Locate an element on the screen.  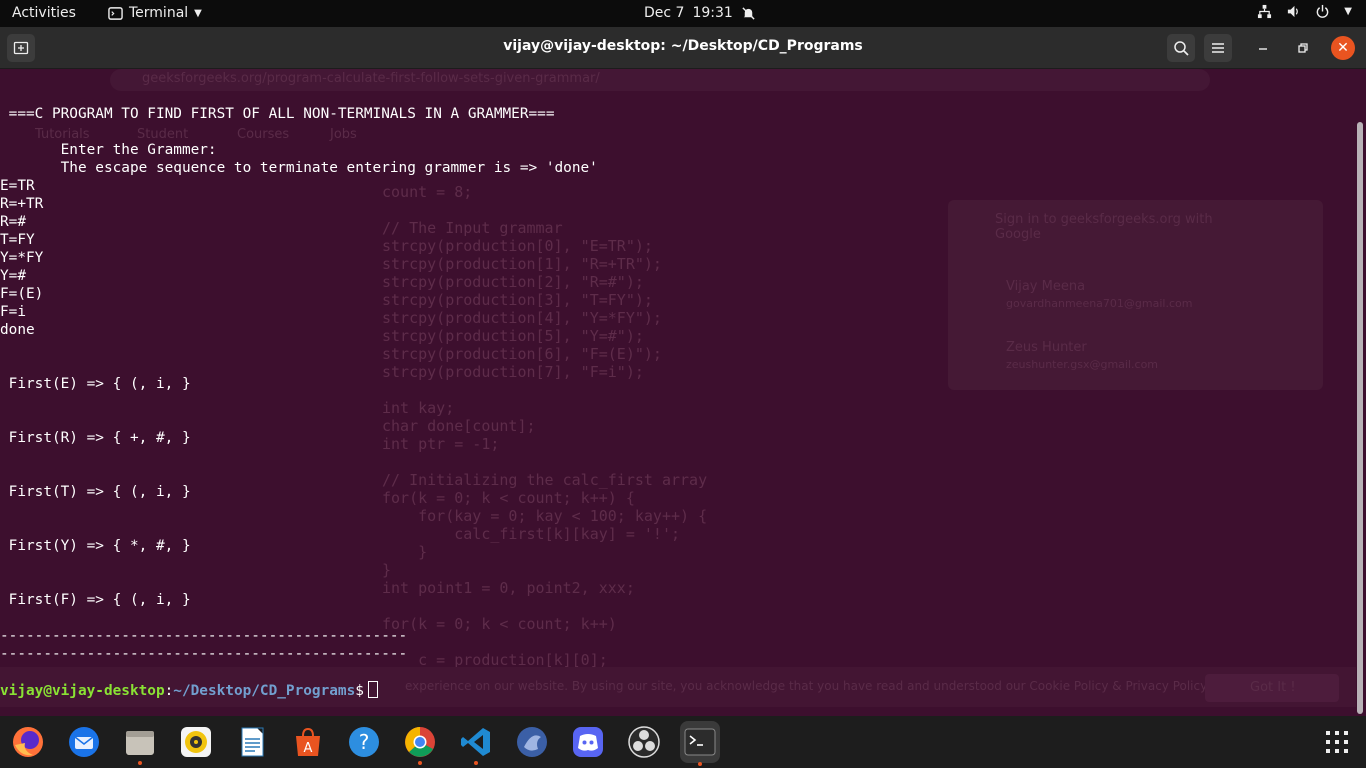
text-cursor is located at coordinates (372, 689).